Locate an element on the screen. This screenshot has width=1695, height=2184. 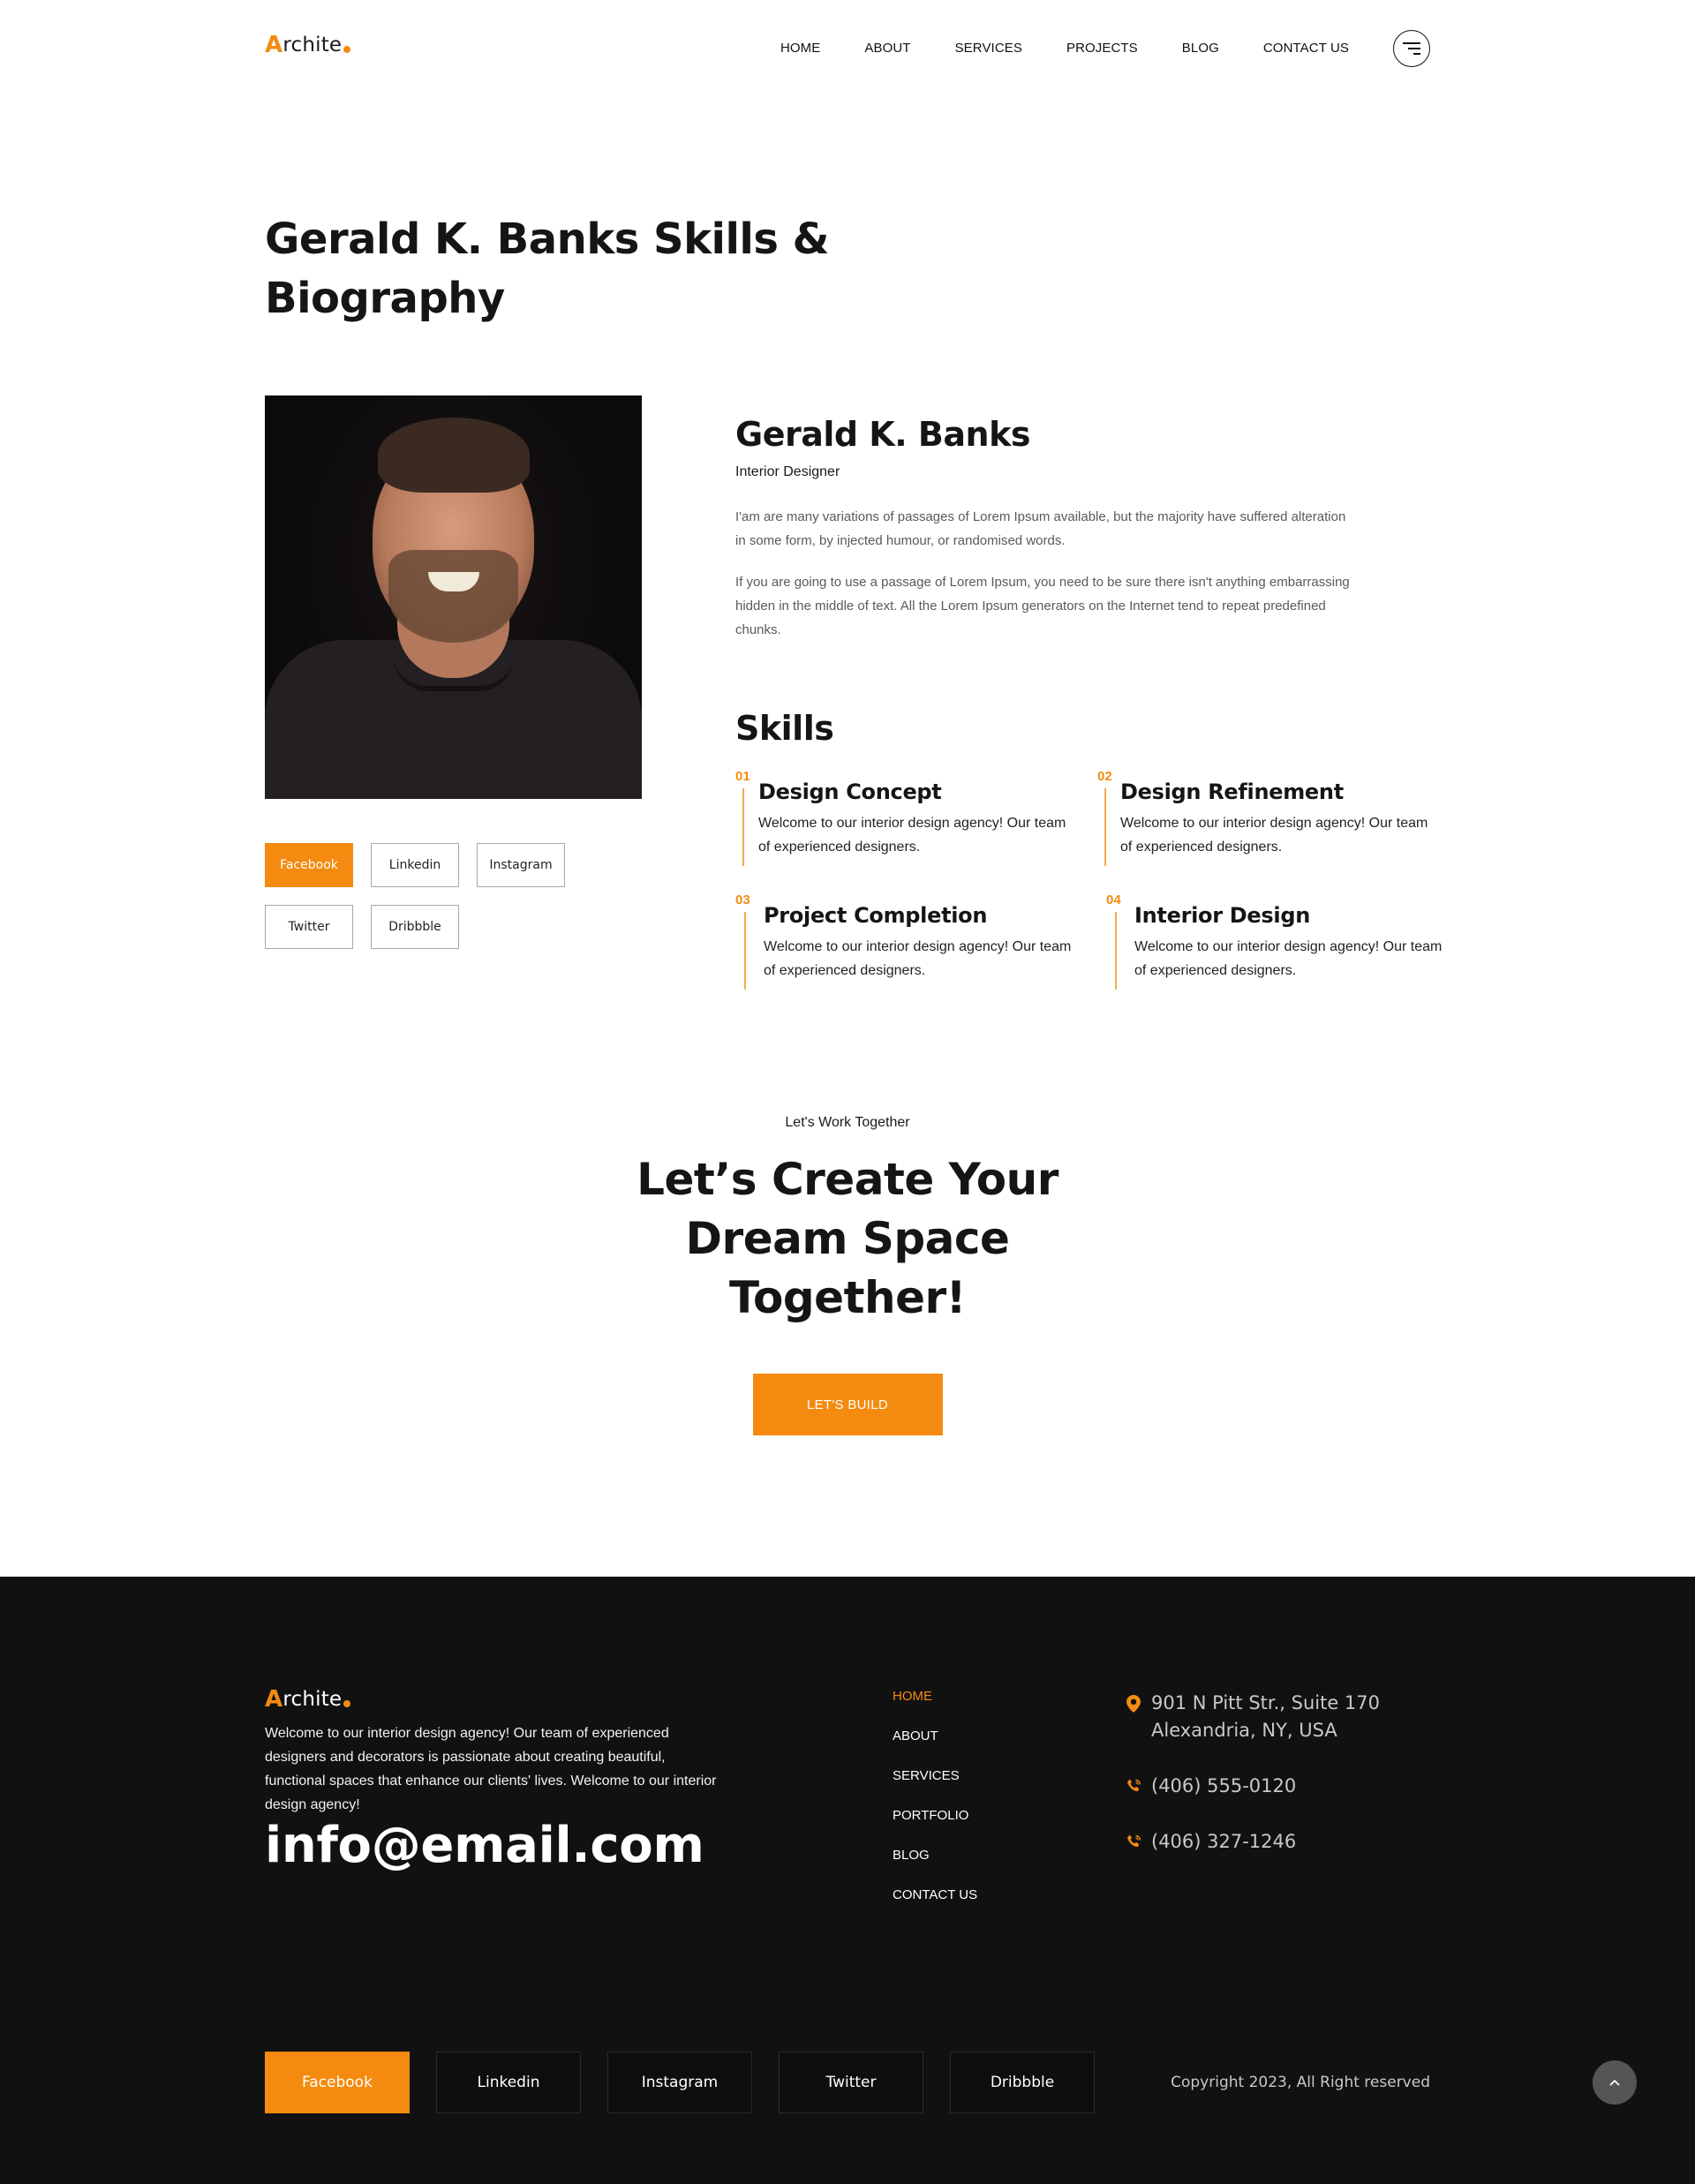
map-pin-icon is located at coordinates (1134, 1704).